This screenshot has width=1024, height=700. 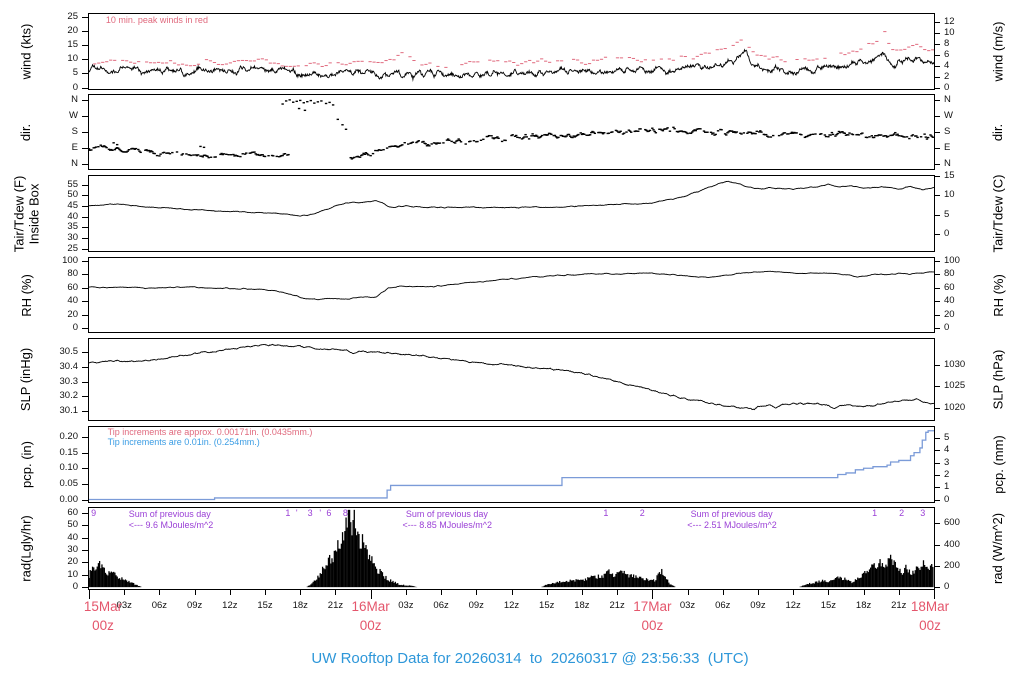 I want to click on rh-plot-canvas, so click(x=511, y=295).